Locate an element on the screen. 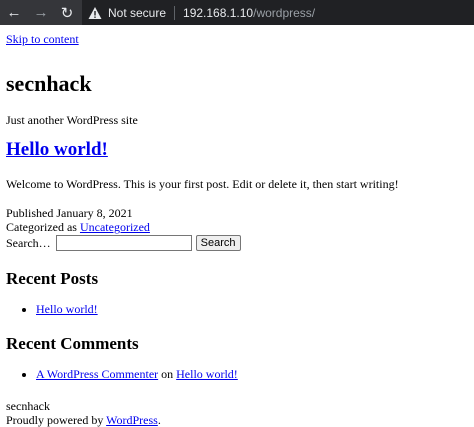  url-host: 192.168.1.10 is located at coordinates (218, 13).